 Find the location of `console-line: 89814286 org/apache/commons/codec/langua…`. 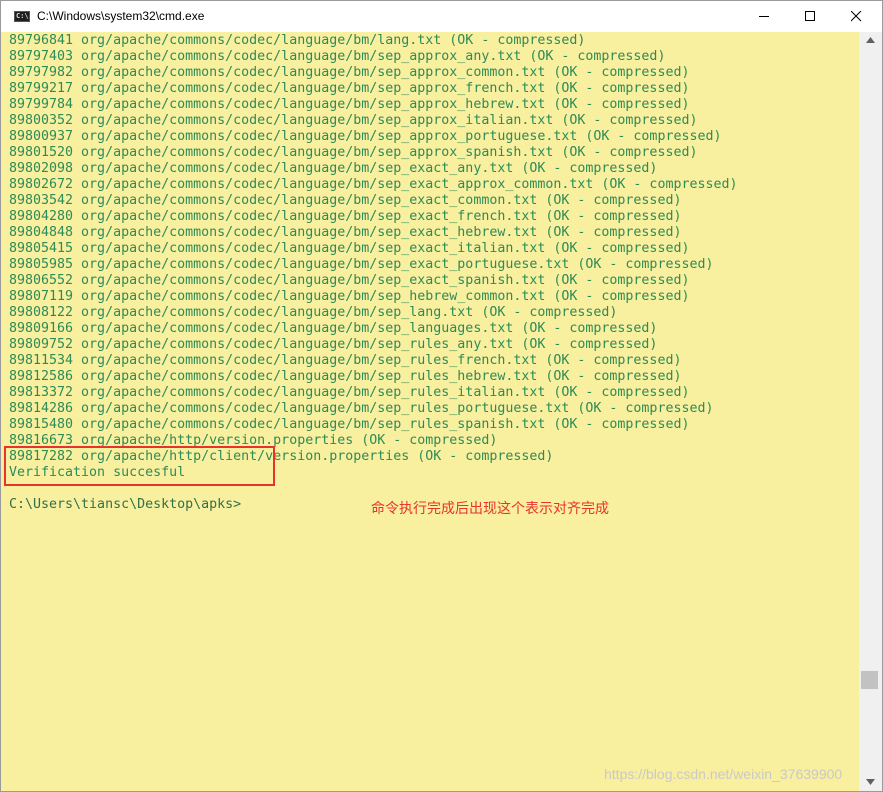

console-line: 89814286 org/apache/commons/codec/langua… is located at coordinates (361, 408).